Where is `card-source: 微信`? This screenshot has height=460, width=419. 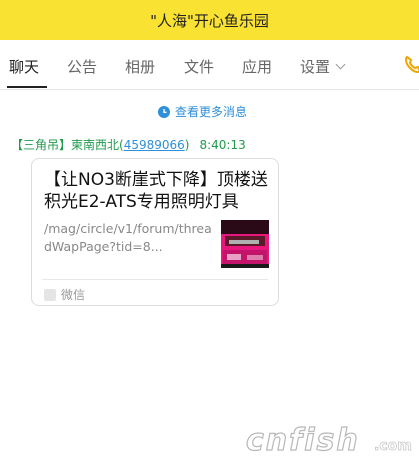
card-source: 微信 is located at coordinates (64, 294).